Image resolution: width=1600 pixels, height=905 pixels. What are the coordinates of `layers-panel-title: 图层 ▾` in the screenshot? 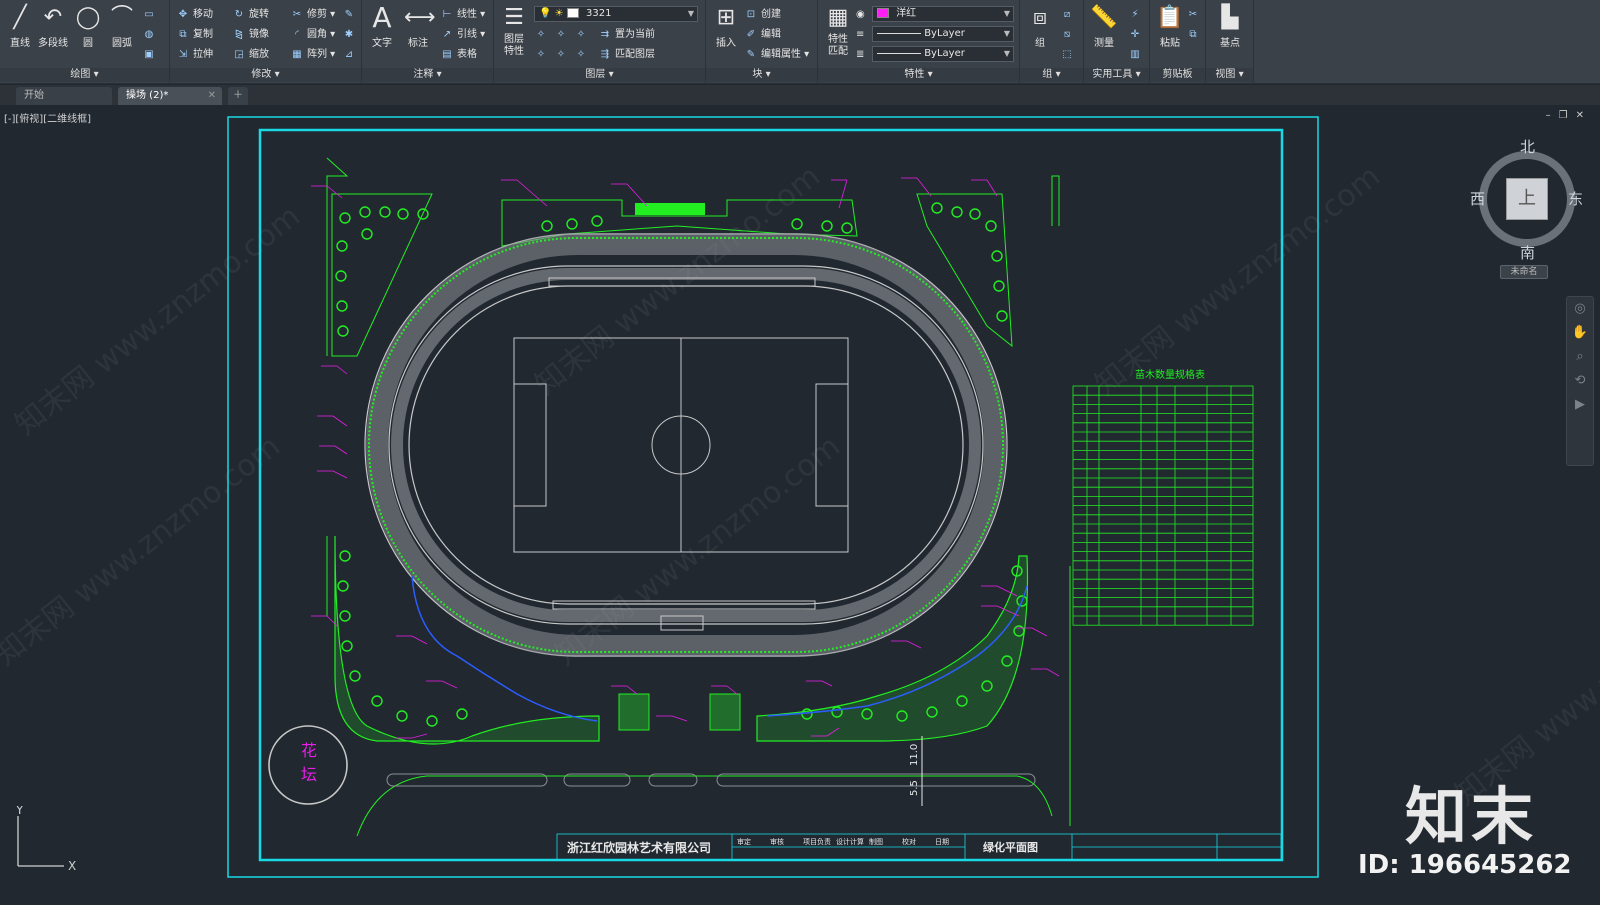 It's located at (599, 75).